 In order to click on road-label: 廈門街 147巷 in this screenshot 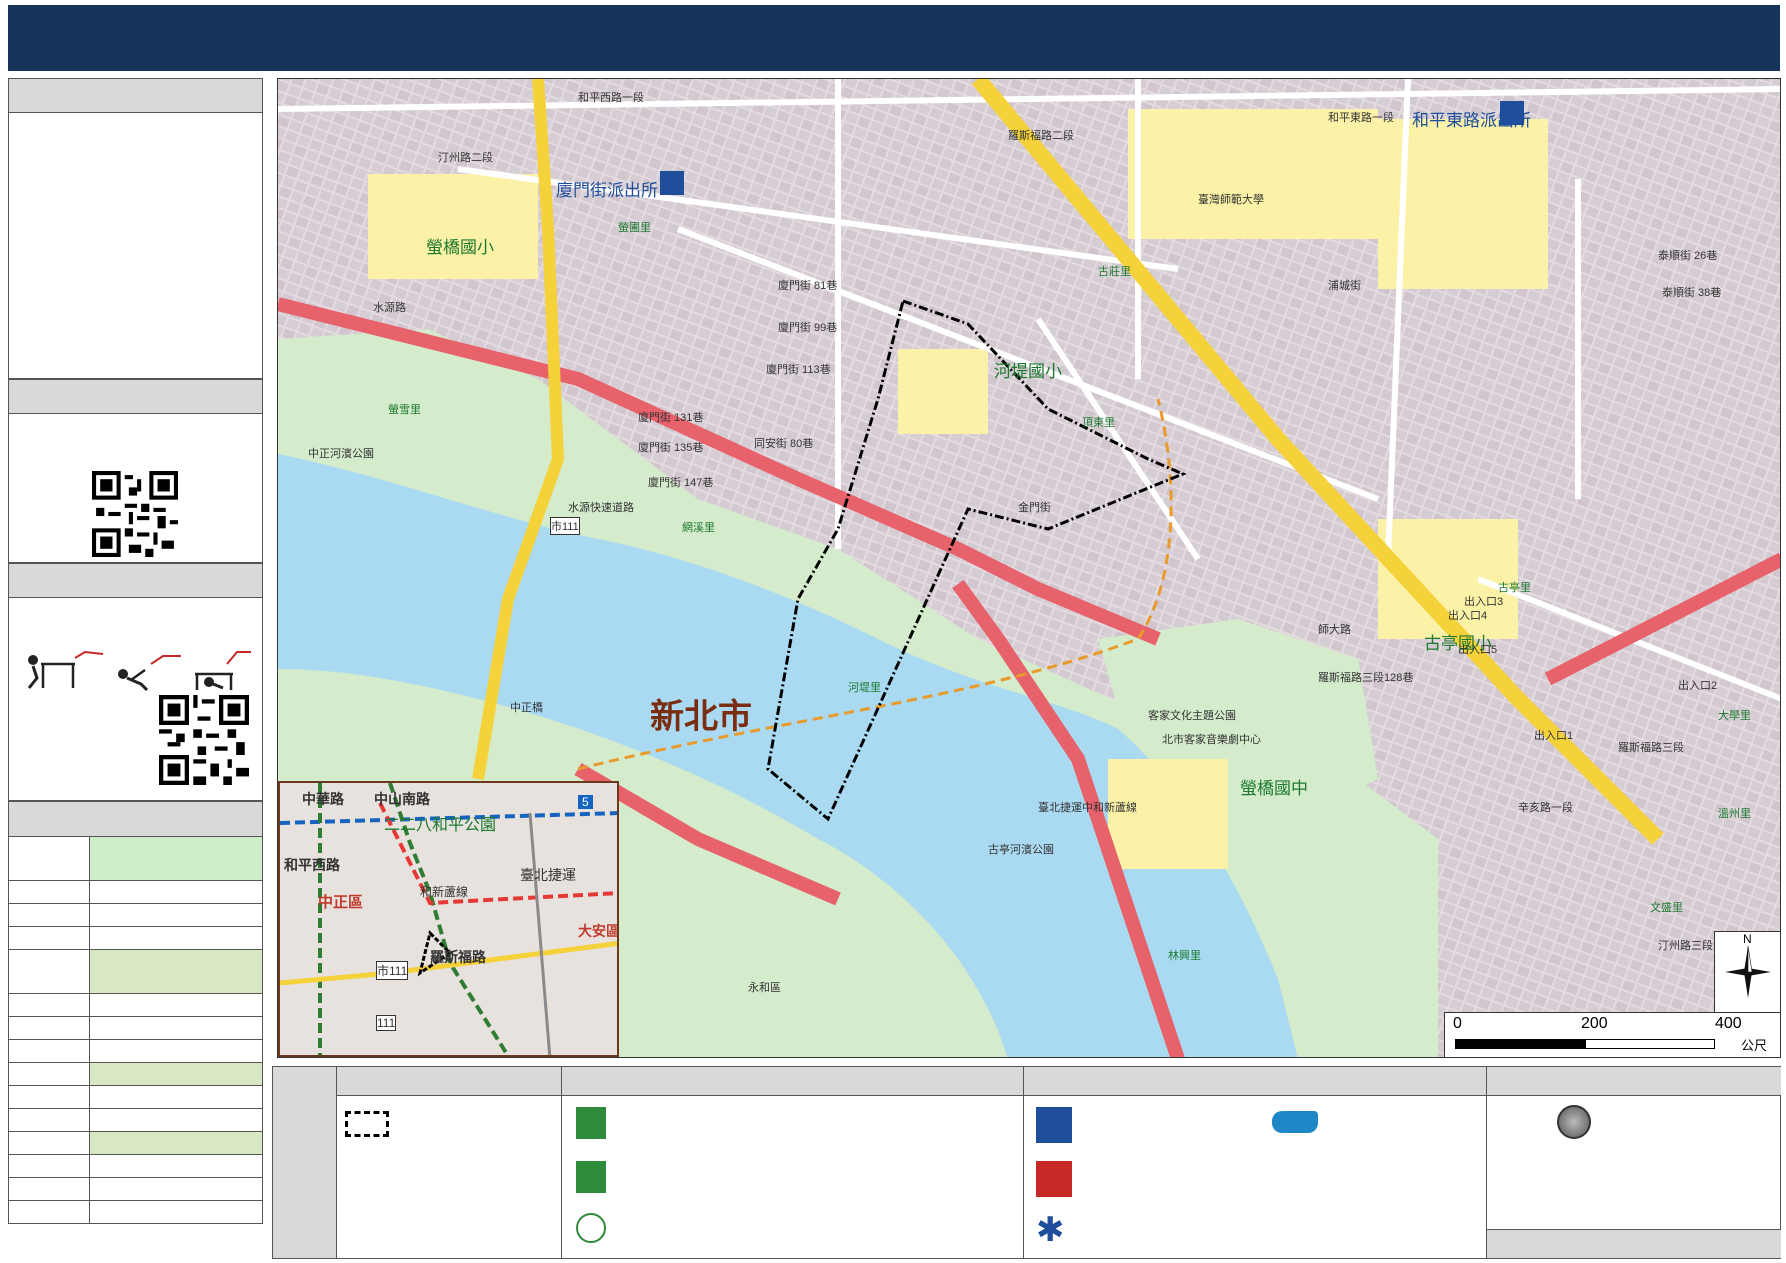, I will do `click(681, 483)`.